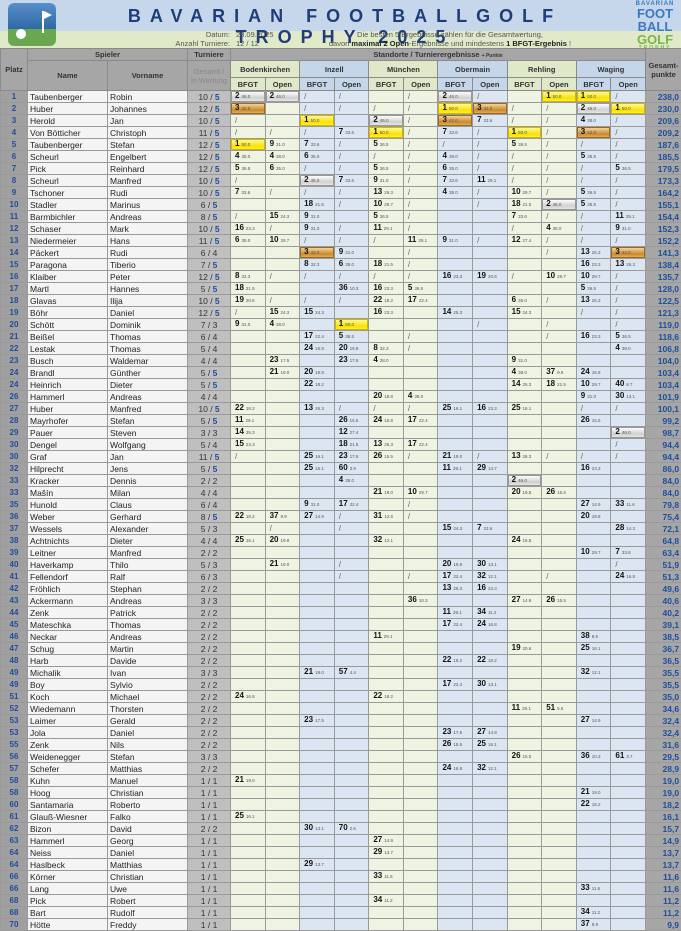 The width and height of the screenshot is (681, 931). I want to click on table-row: 63HammerlGeorg1 / 12714.914,9, so click(341, 841).